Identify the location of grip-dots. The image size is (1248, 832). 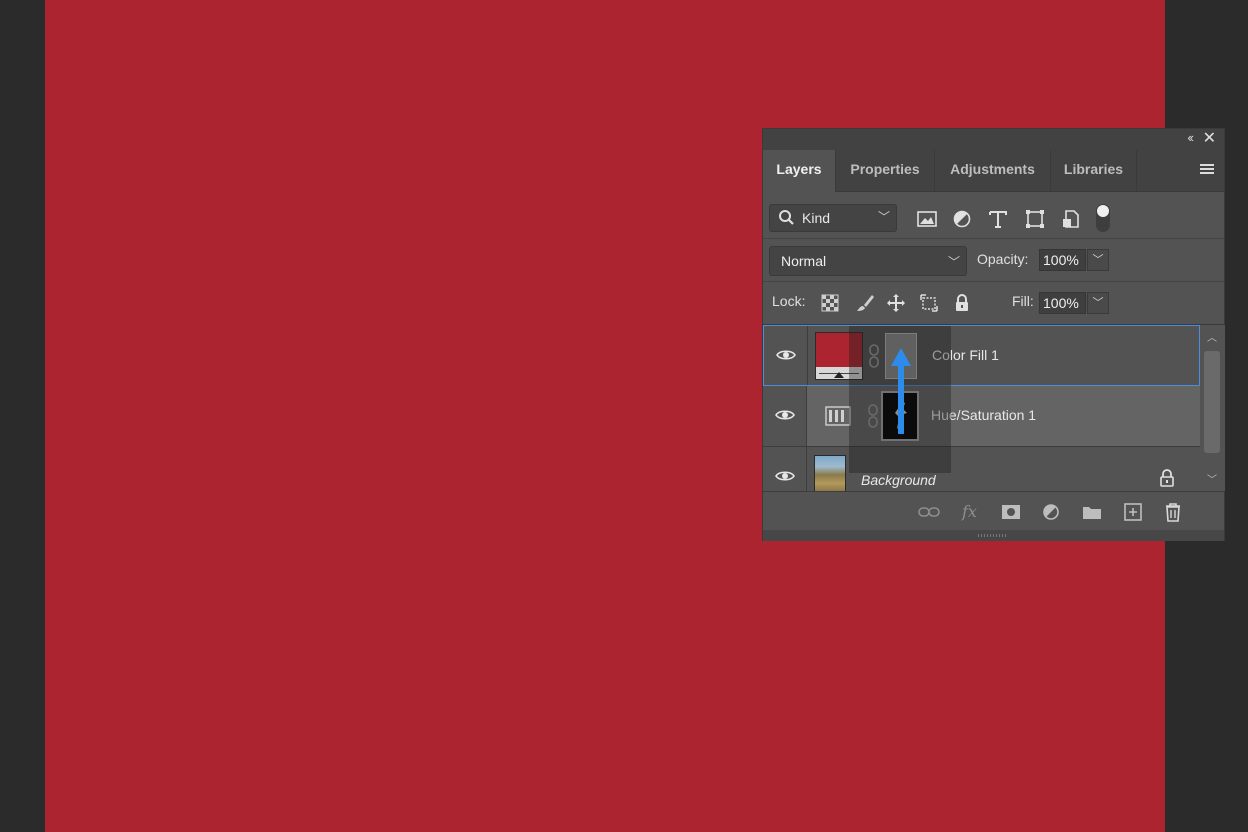
(993, 535).